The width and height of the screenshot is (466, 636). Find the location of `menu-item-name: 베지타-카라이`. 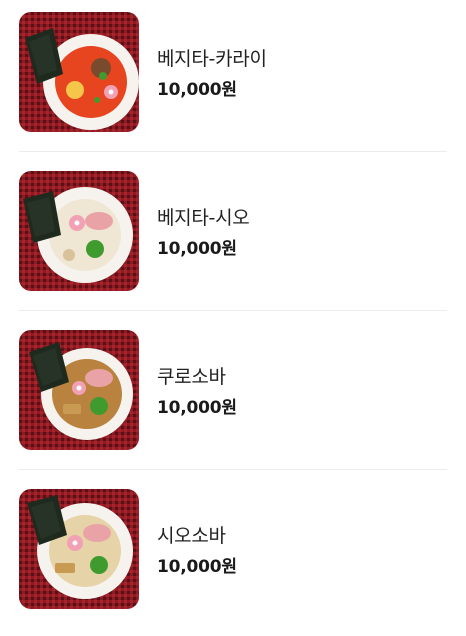

menu-item-name: 베지타-카라이 is located at coordinates (212, 59).